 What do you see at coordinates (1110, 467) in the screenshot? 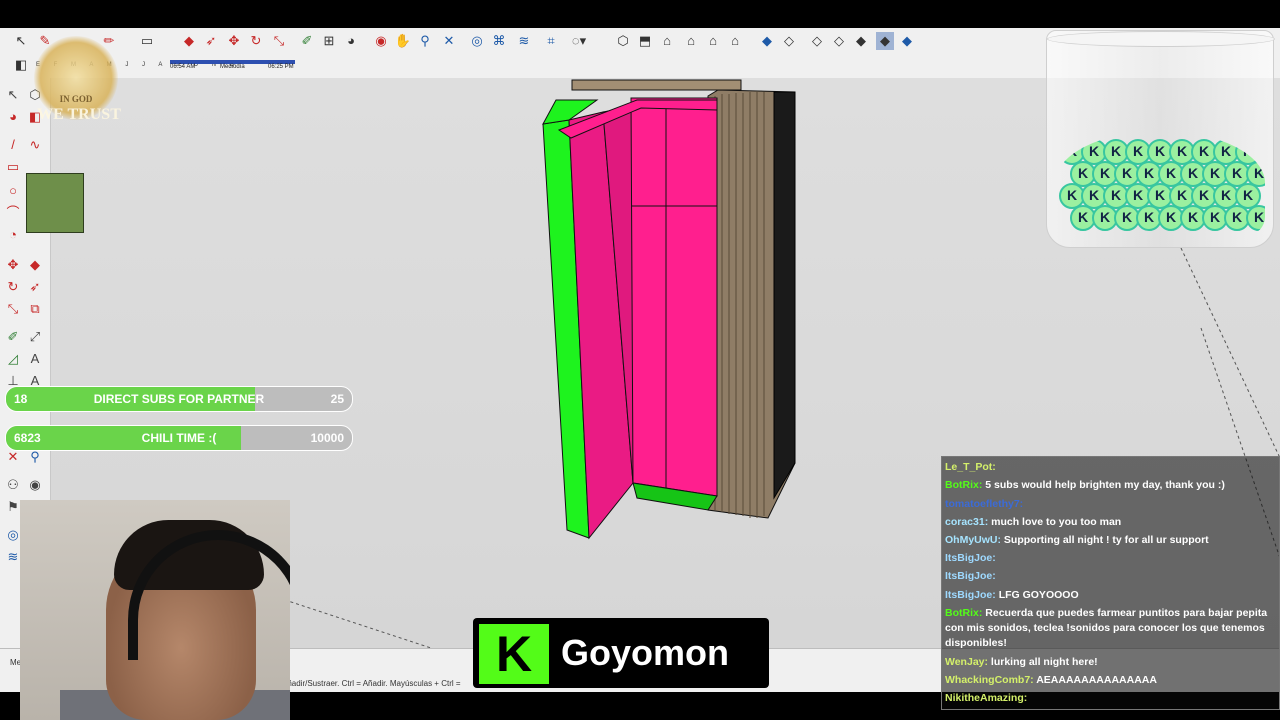
I see `chat-message: Le_T_Pot:` at bounding box center [1110, 467].